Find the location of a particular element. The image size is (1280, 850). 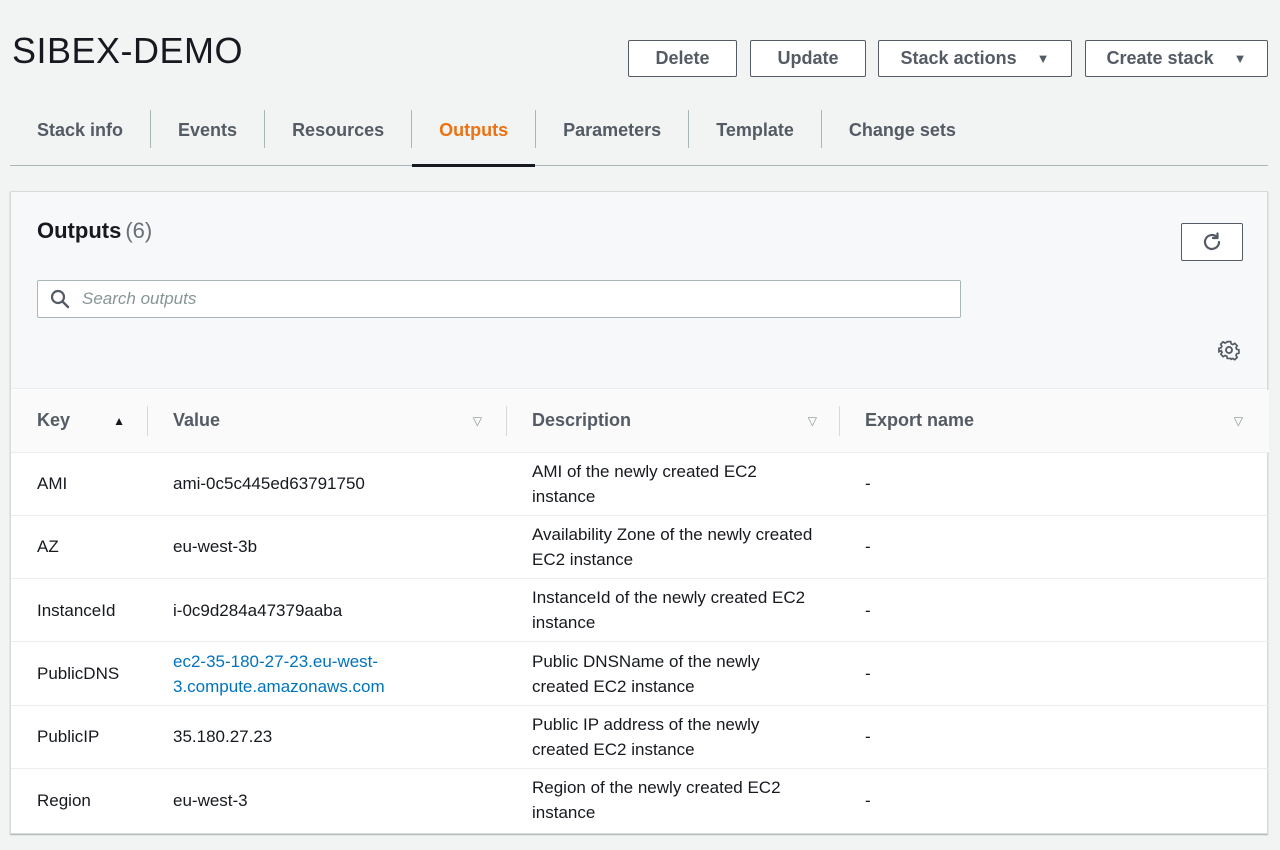

tab-label: Change sets is located at coordinates (902, 130).